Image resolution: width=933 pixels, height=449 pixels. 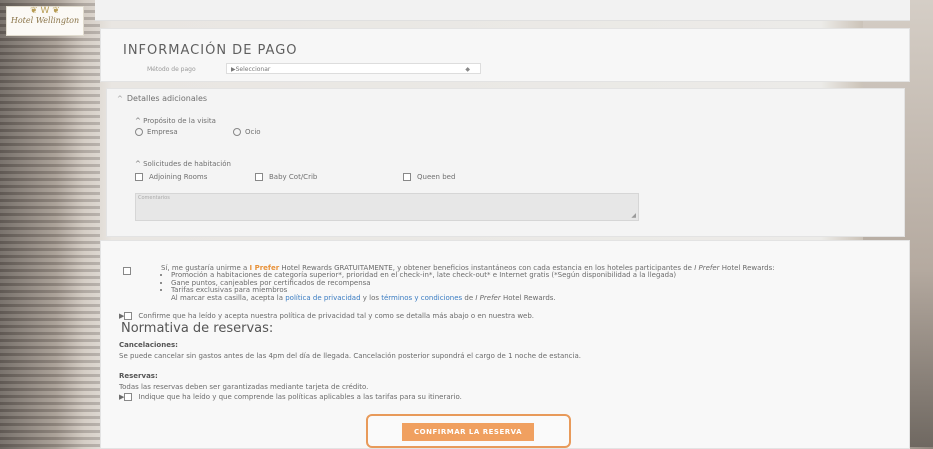 I want to click on cancellations-label: Cancelaciones:, so click(x=148, y=345).